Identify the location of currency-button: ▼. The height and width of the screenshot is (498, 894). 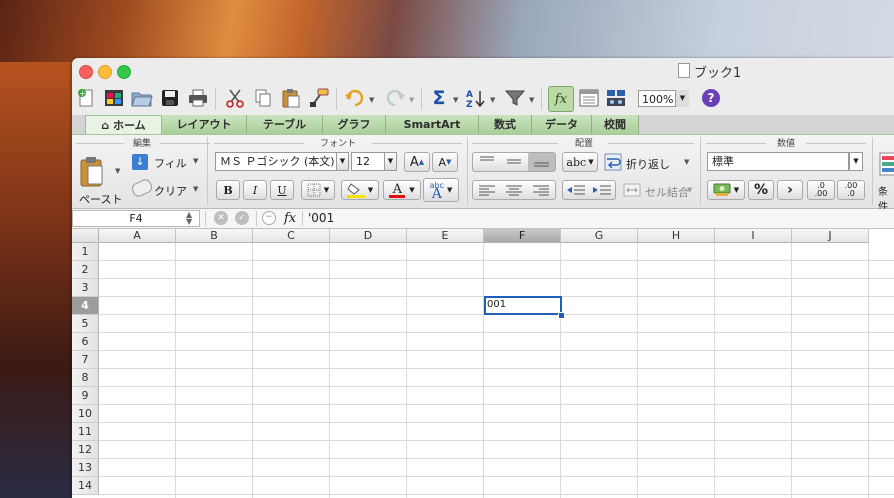
(726, 190).